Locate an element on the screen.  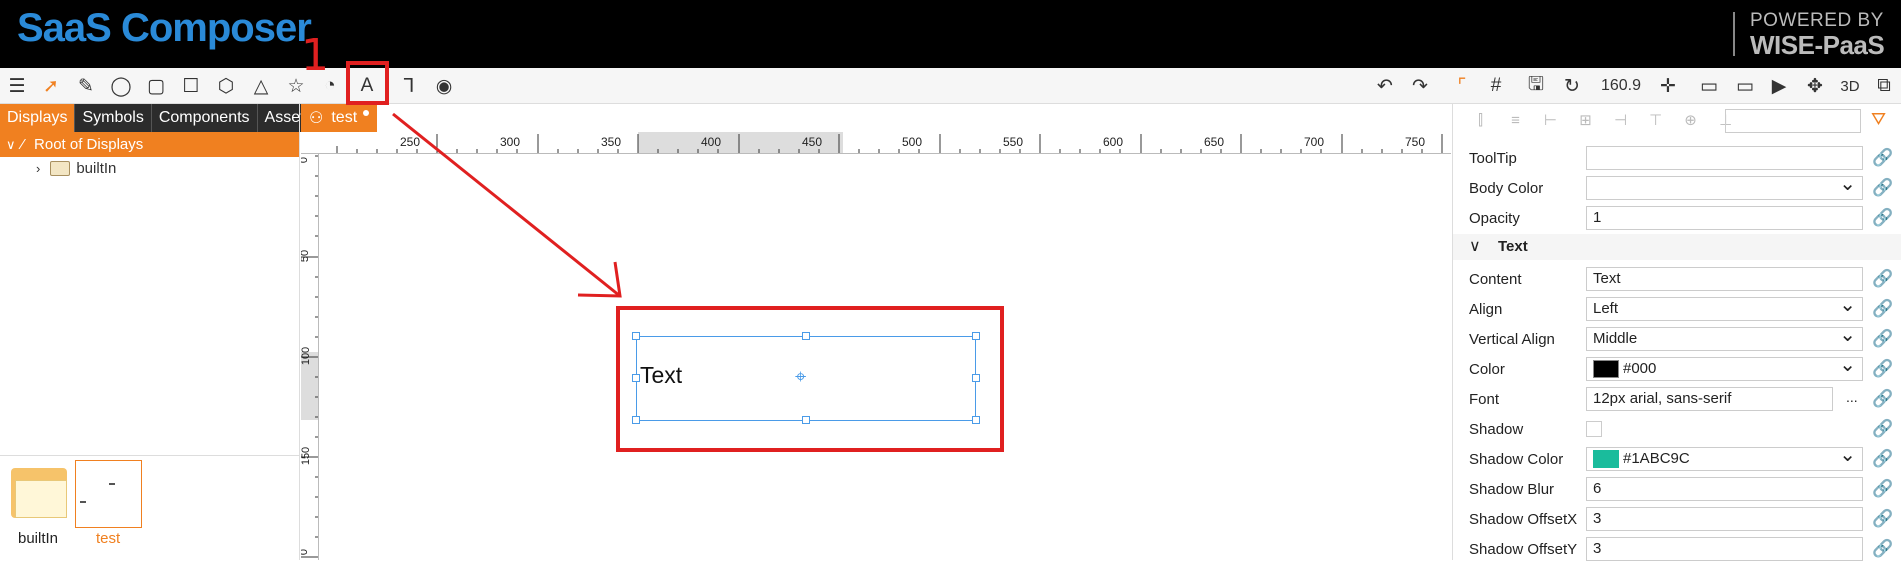
prop-label: ToolTip is located at coordinates (1493, 158).